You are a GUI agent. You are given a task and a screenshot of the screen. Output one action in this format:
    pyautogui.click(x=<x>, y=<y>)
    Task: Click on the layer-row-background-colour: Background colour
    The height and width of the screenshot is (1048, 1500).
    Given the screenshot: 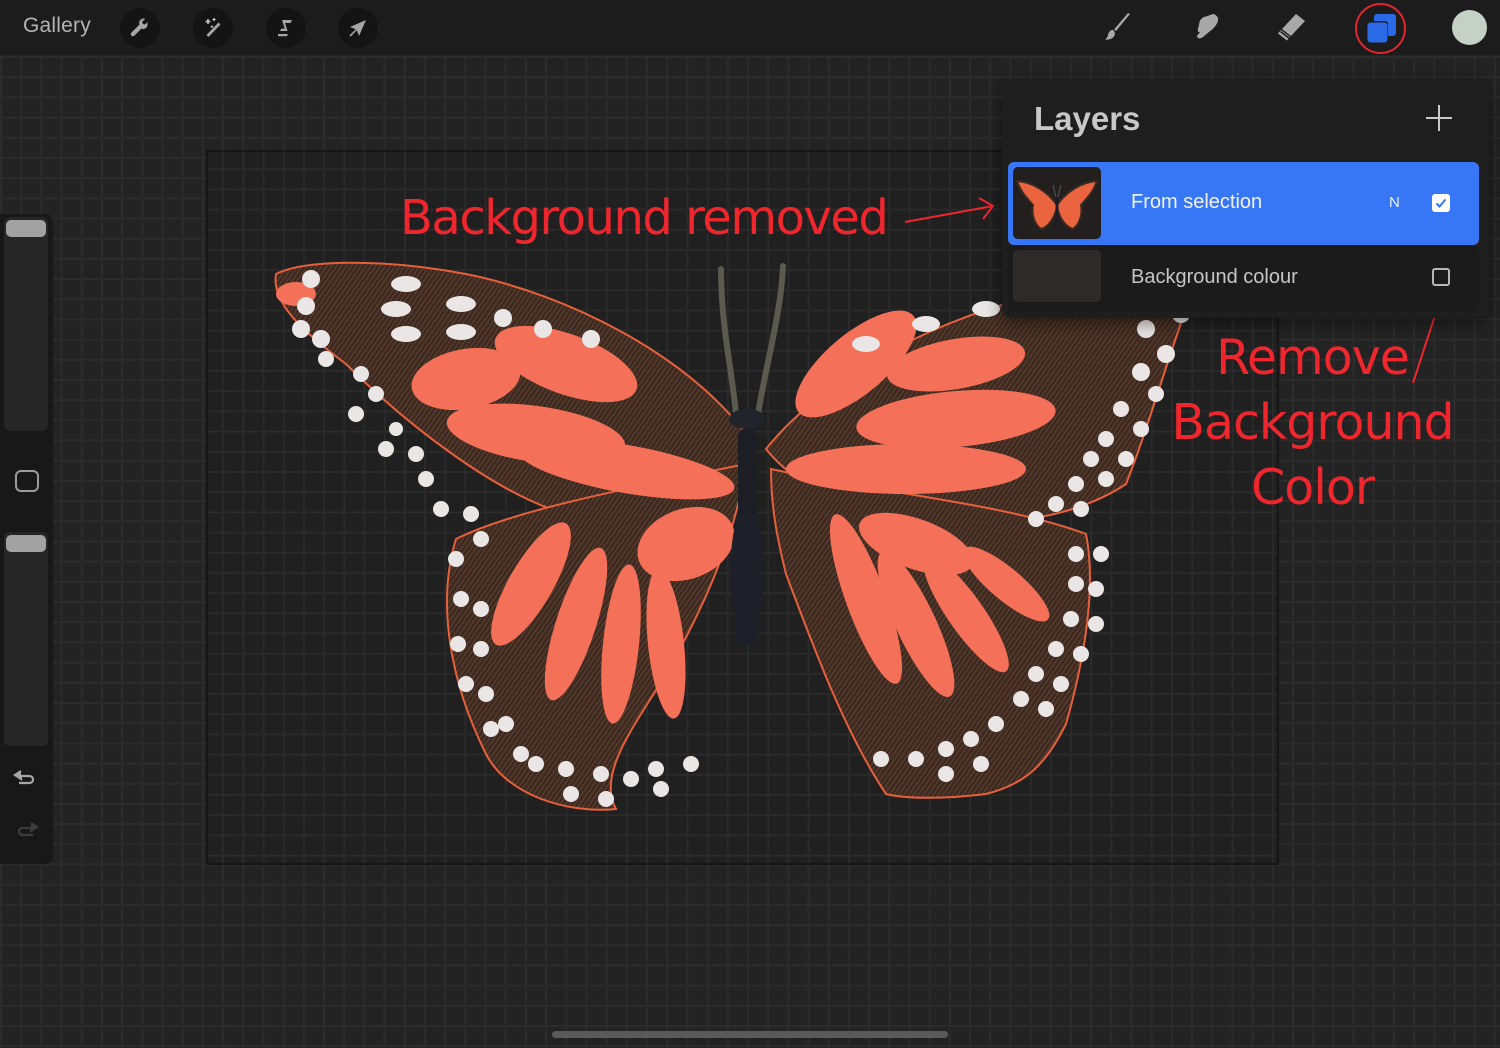 What is the action you would take?
    pyautogui.click(x=1243, y=278)
    